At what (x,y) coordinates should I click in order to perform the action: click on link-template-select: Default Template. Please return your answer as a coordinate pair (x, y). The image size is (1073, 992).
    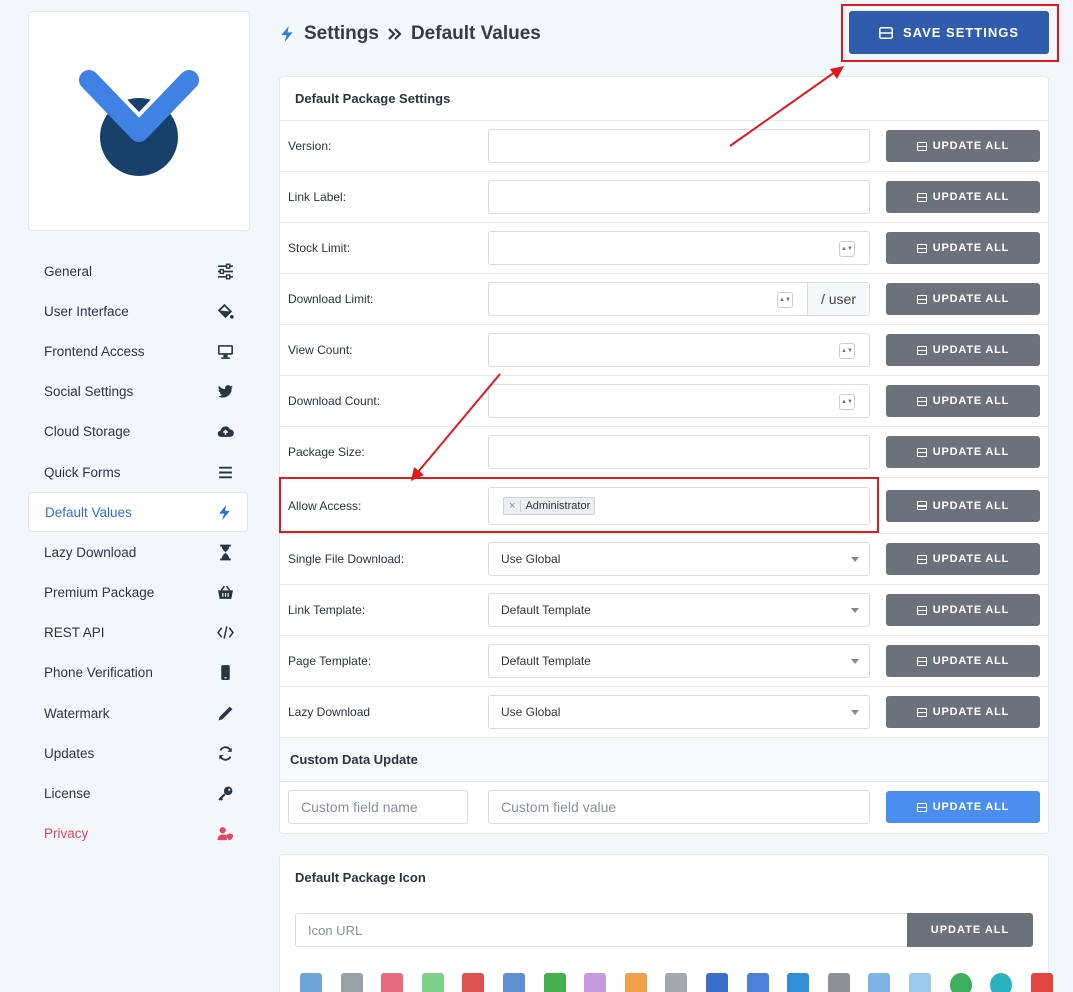
    Looking at the image, I should click on (679, 610).